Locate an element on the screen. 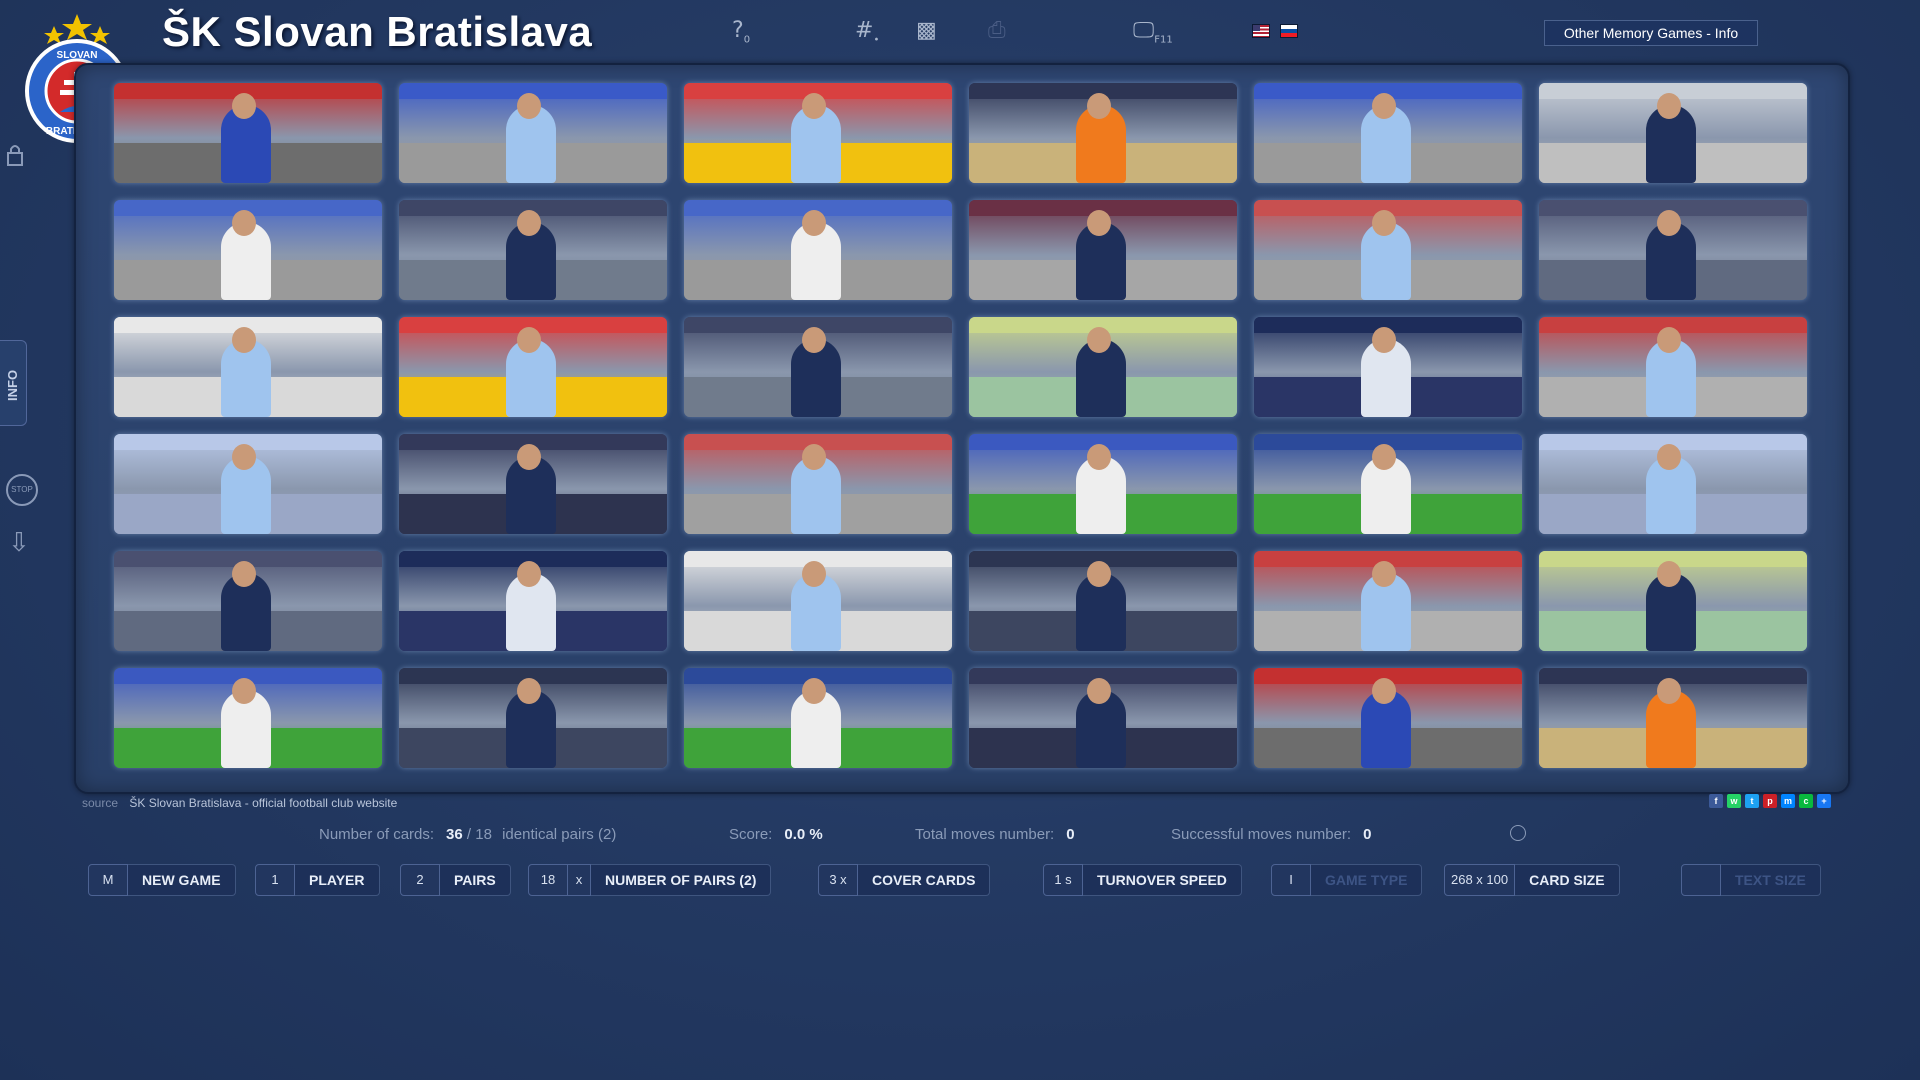  pairs-button-label: PAIRS is located at coordinates (475, 880).